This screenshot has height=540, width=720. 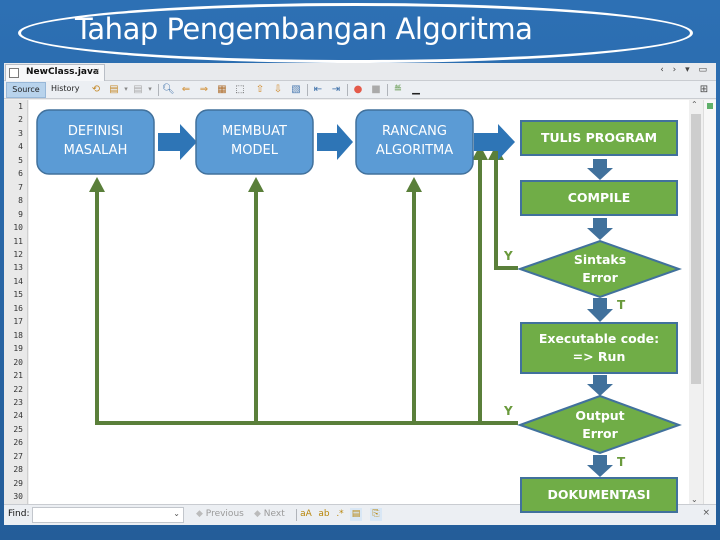 What do you see at coordinates (26, 90) in the screenshot?
I see `source-tab-button: Source` at bounding box center [26, 90].